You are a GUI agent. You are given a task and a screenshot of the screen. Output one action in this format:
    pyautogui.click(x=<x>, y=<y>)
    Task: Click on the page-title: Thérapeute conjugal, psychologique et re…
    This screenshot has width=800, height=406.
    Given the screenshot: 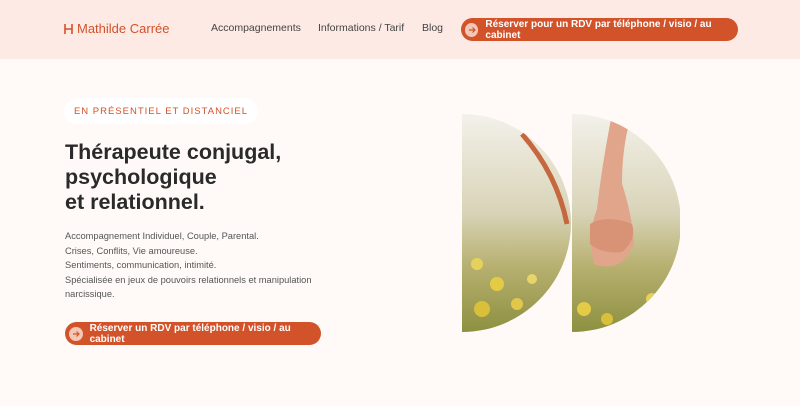 What is the action you would take?
    pyautogui.click(x=215, y=177)
    